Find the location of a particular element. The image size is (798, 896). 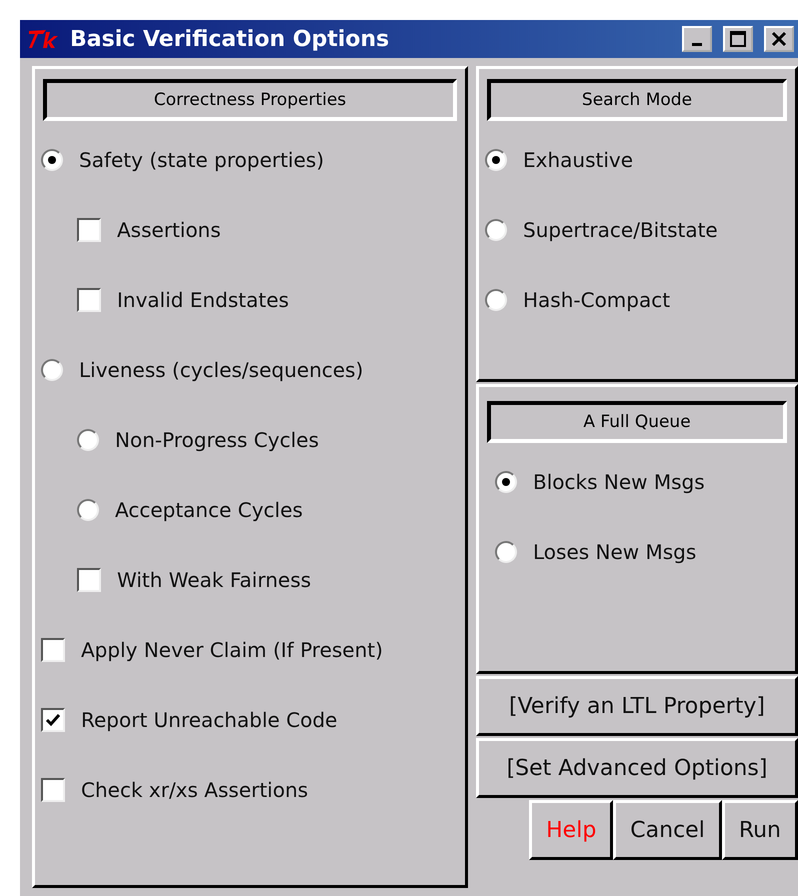

close-icon is located at coordinates (779, 39).